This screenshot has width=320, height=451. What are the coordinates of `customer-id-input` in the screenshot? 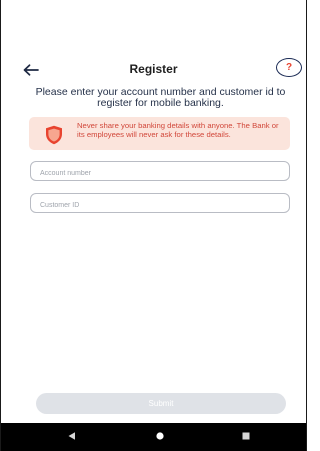 It's located at (160, 205).